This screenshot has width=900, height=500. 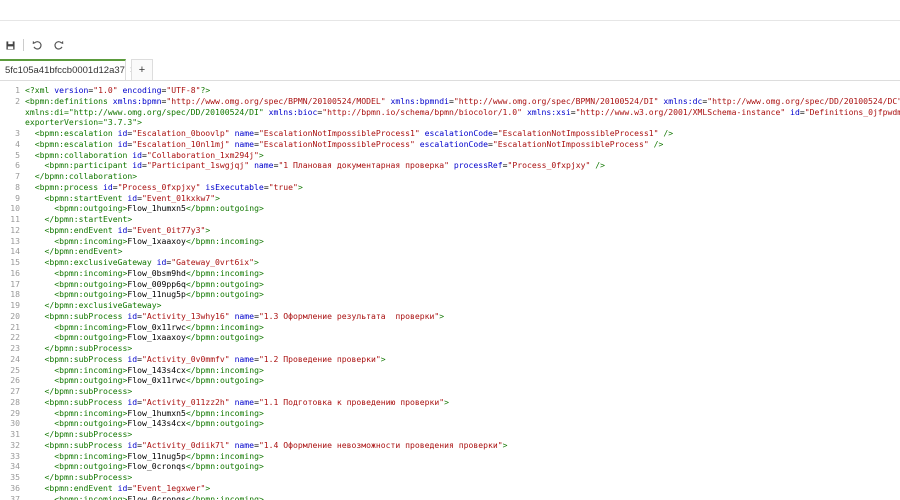 What do you see at coordinates (86, 176) in the screenshot?
I see `code-text: </bpmn:collaboration>` at bounding box center [86, 176].